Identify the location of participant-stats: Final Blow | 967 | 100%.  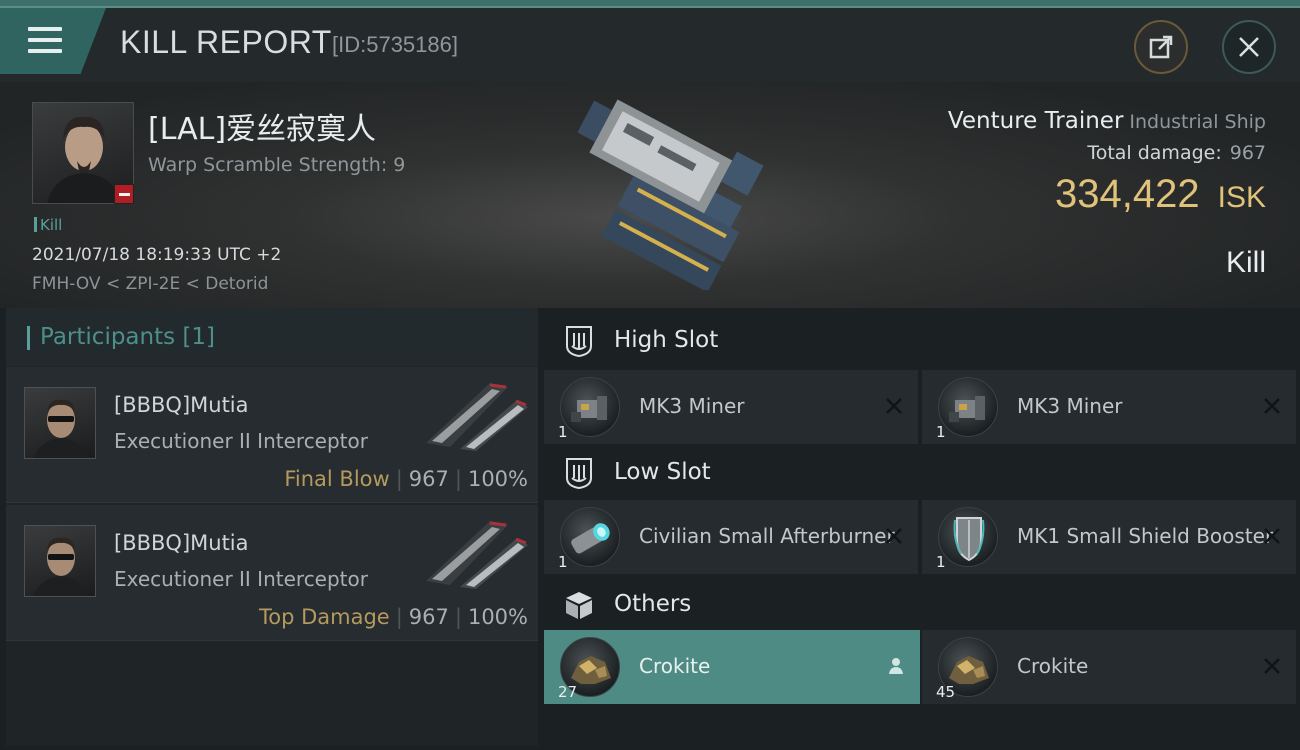
(406, 479).